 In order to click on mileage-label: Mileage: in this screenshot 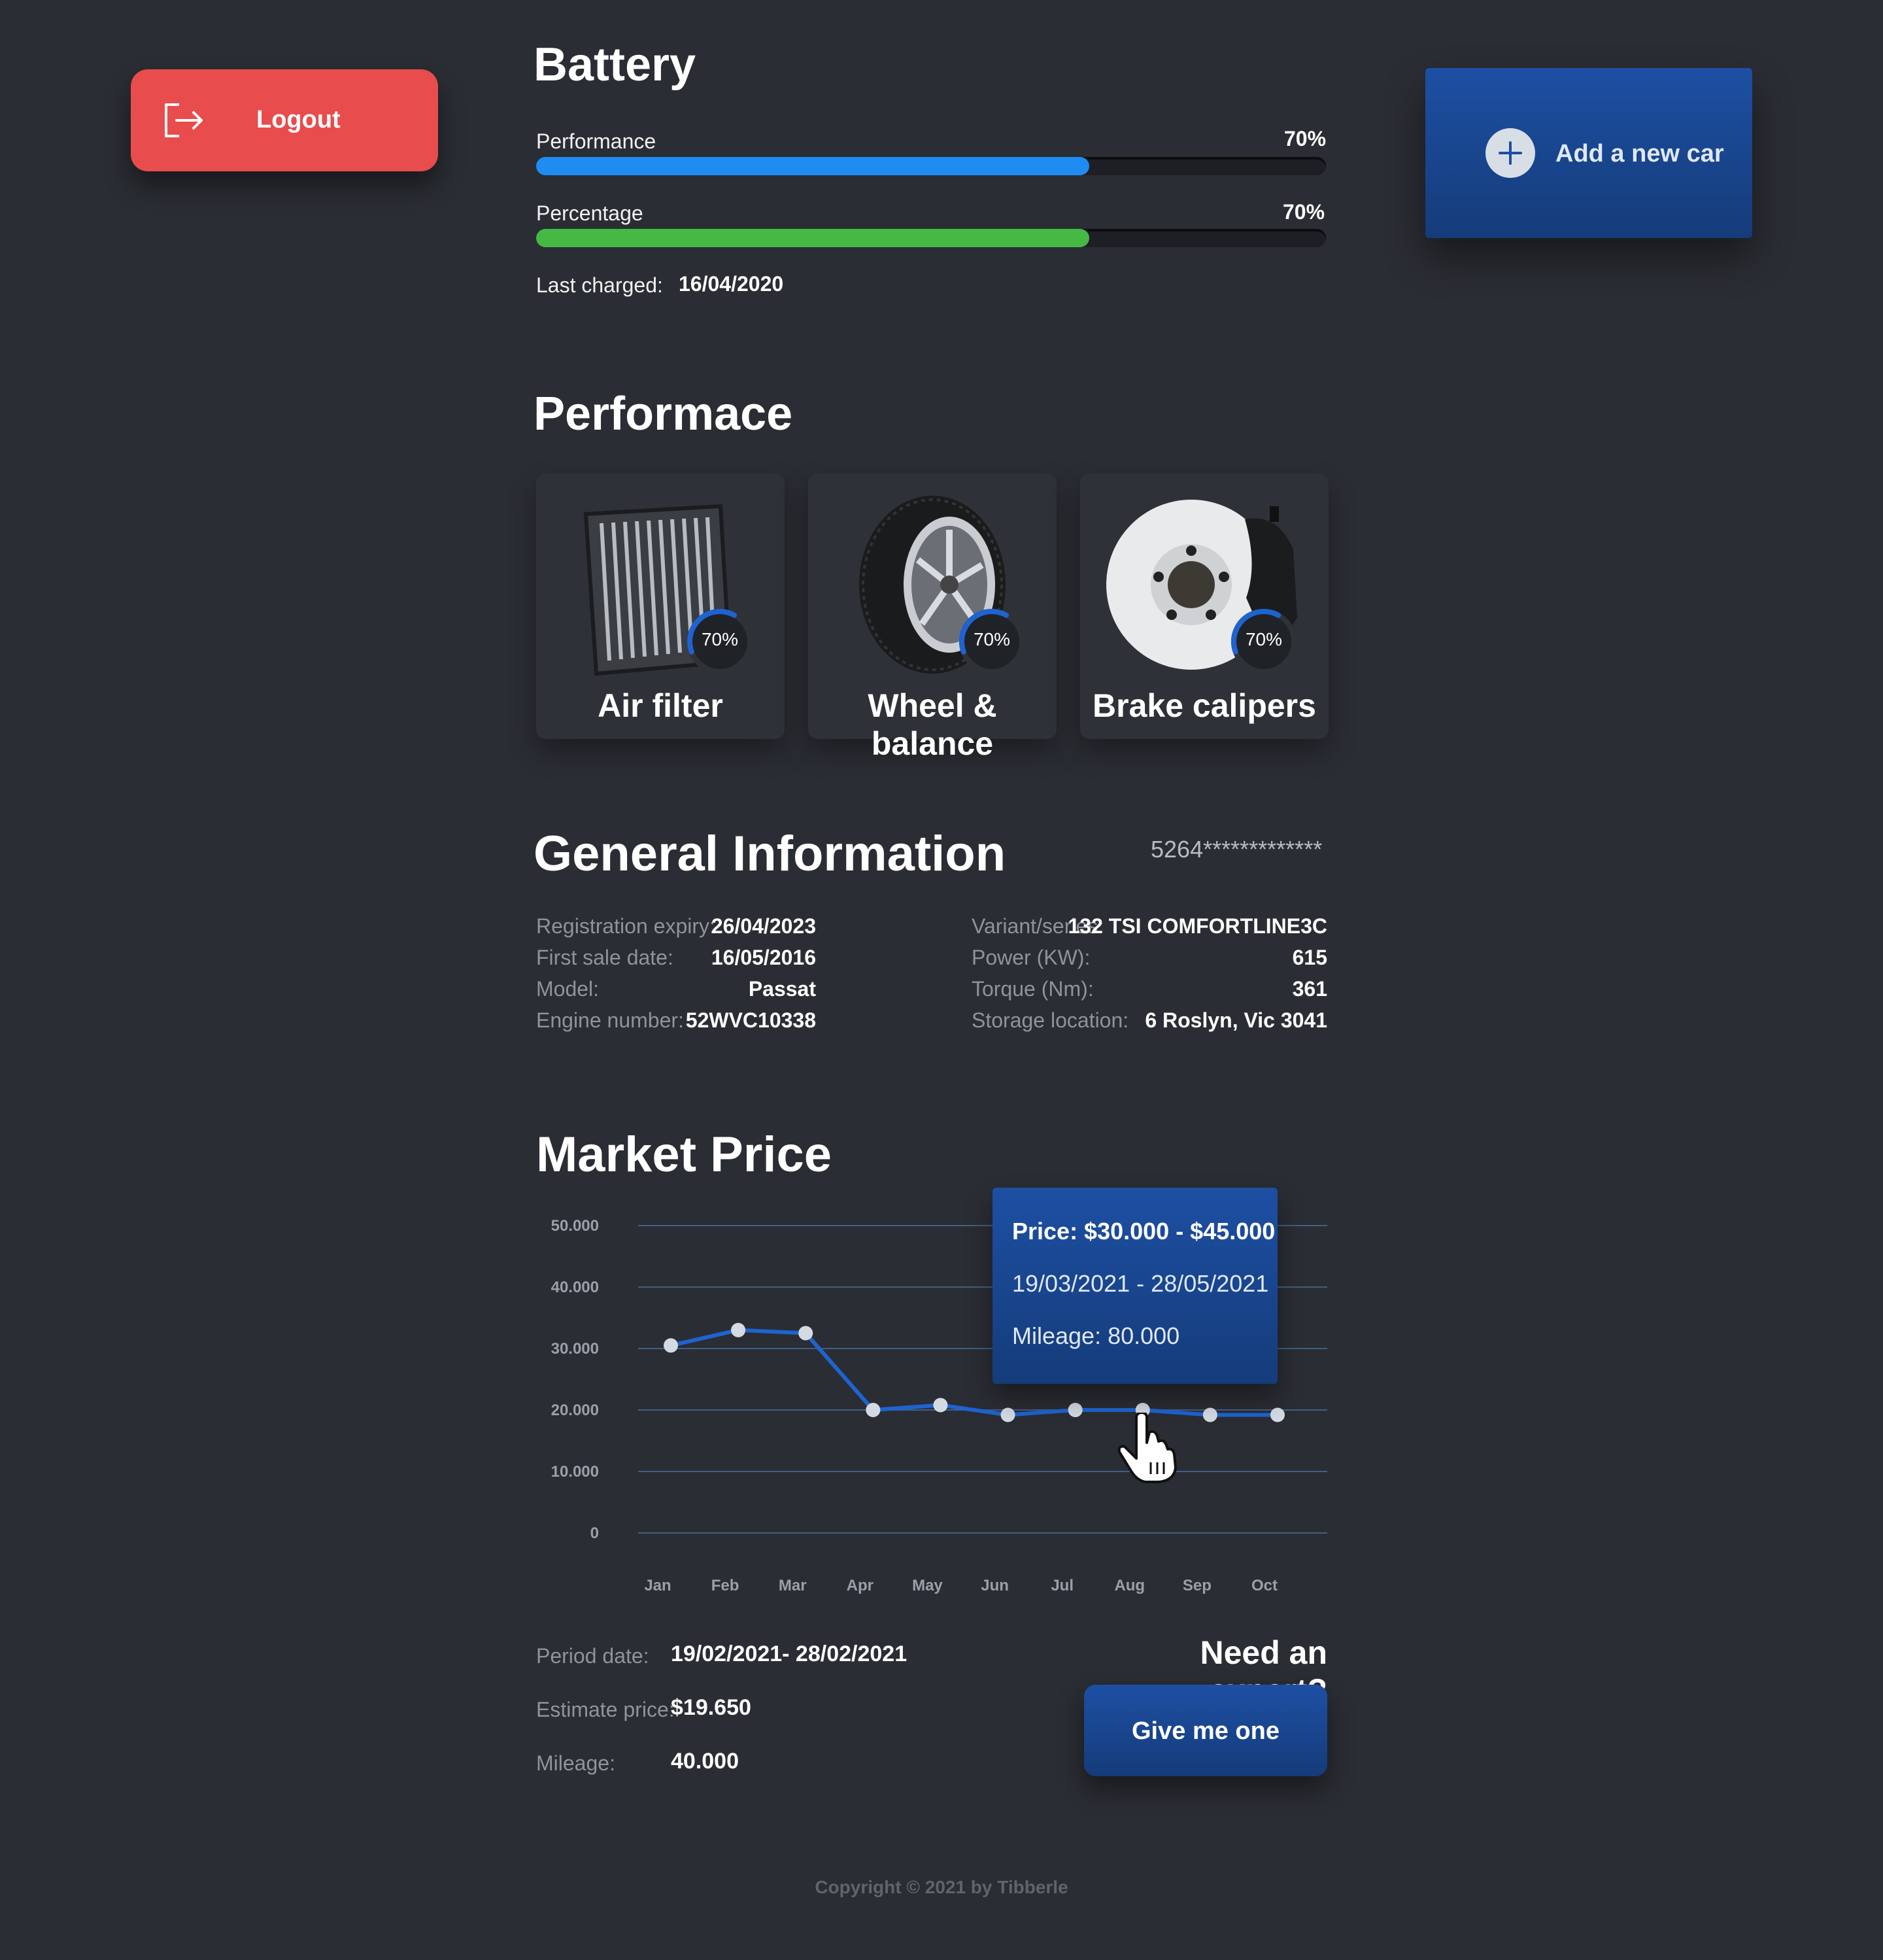, I will do `click(575, 1763)`.